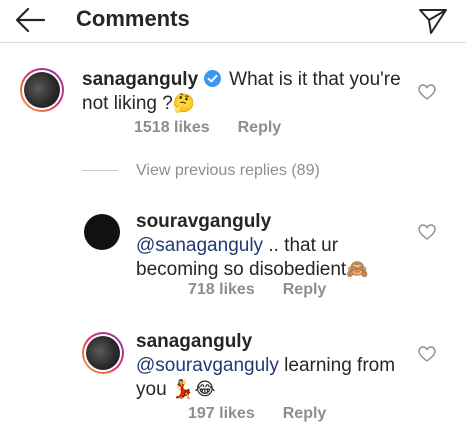  What do you see at coordinates (194, 341) in the screenshot?
I see `reply-username: sanaganguly` at bounding box center [194, 341].